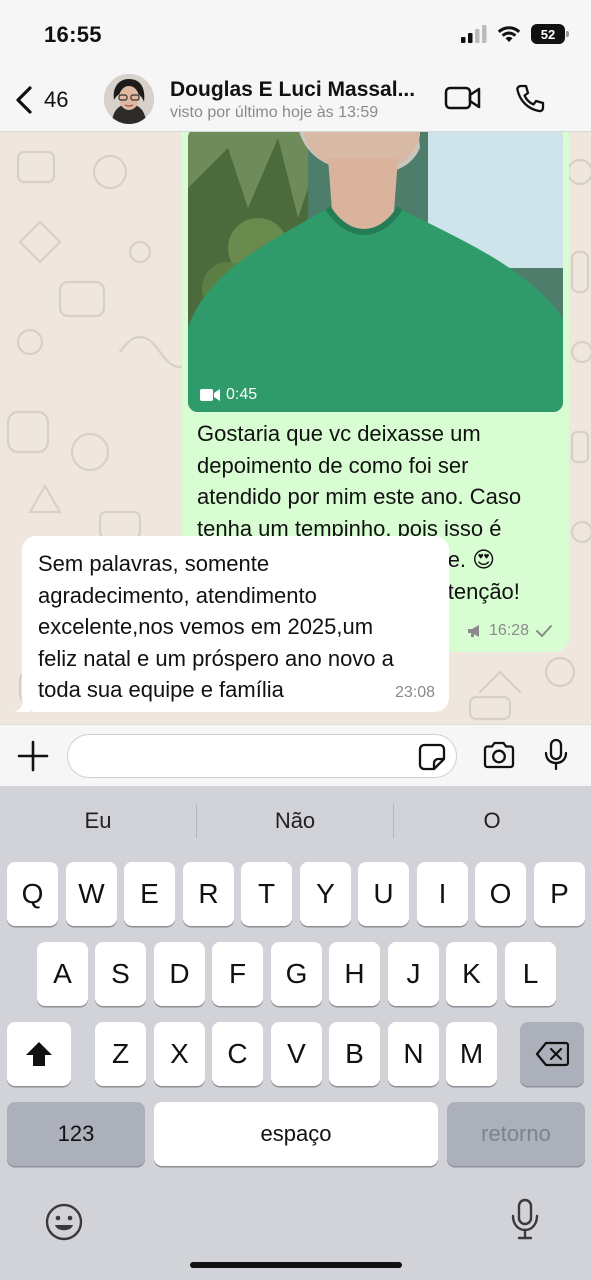 This screenshot has height=1280, width=591. I want to click on key: D, so click(179, 974).